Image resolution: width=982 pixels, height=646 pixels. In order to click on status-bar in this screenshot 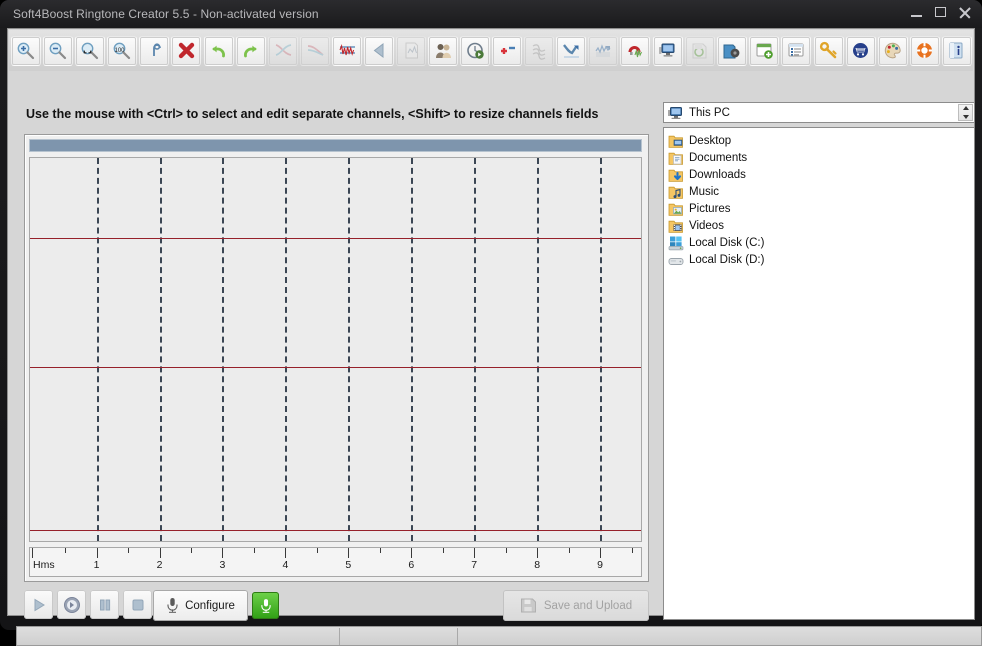, I will do `click(499, 636)`.